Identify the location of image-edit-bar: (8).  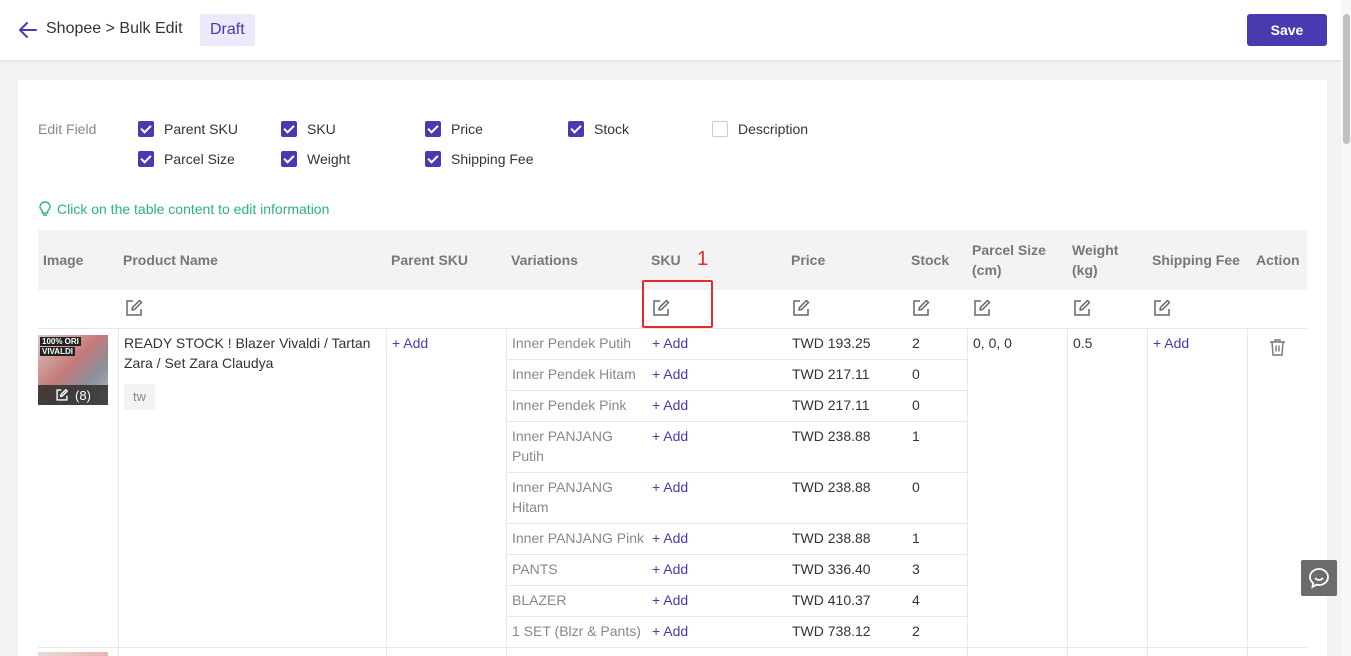
(73, 395).